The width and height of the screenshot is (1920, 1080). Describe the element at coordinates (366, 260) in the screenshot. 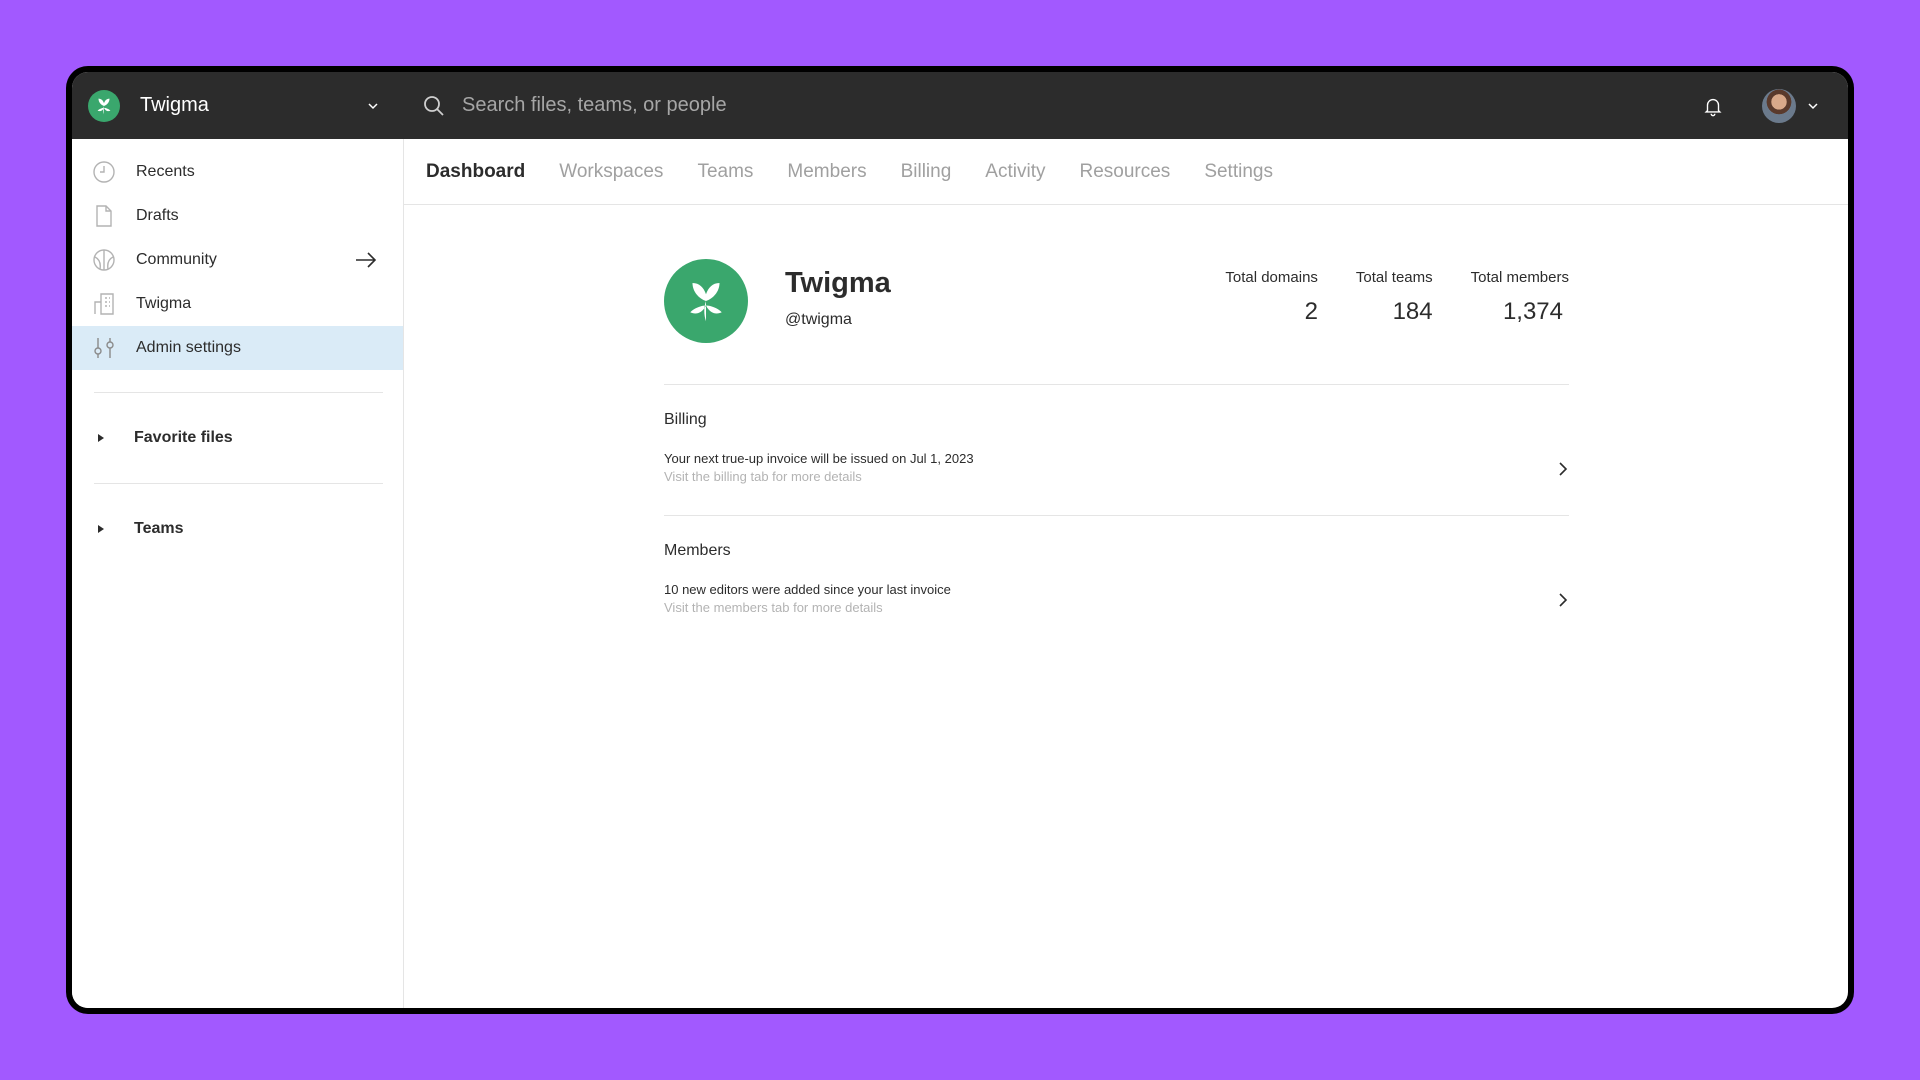

I see `arrow-right-icon` at that location.